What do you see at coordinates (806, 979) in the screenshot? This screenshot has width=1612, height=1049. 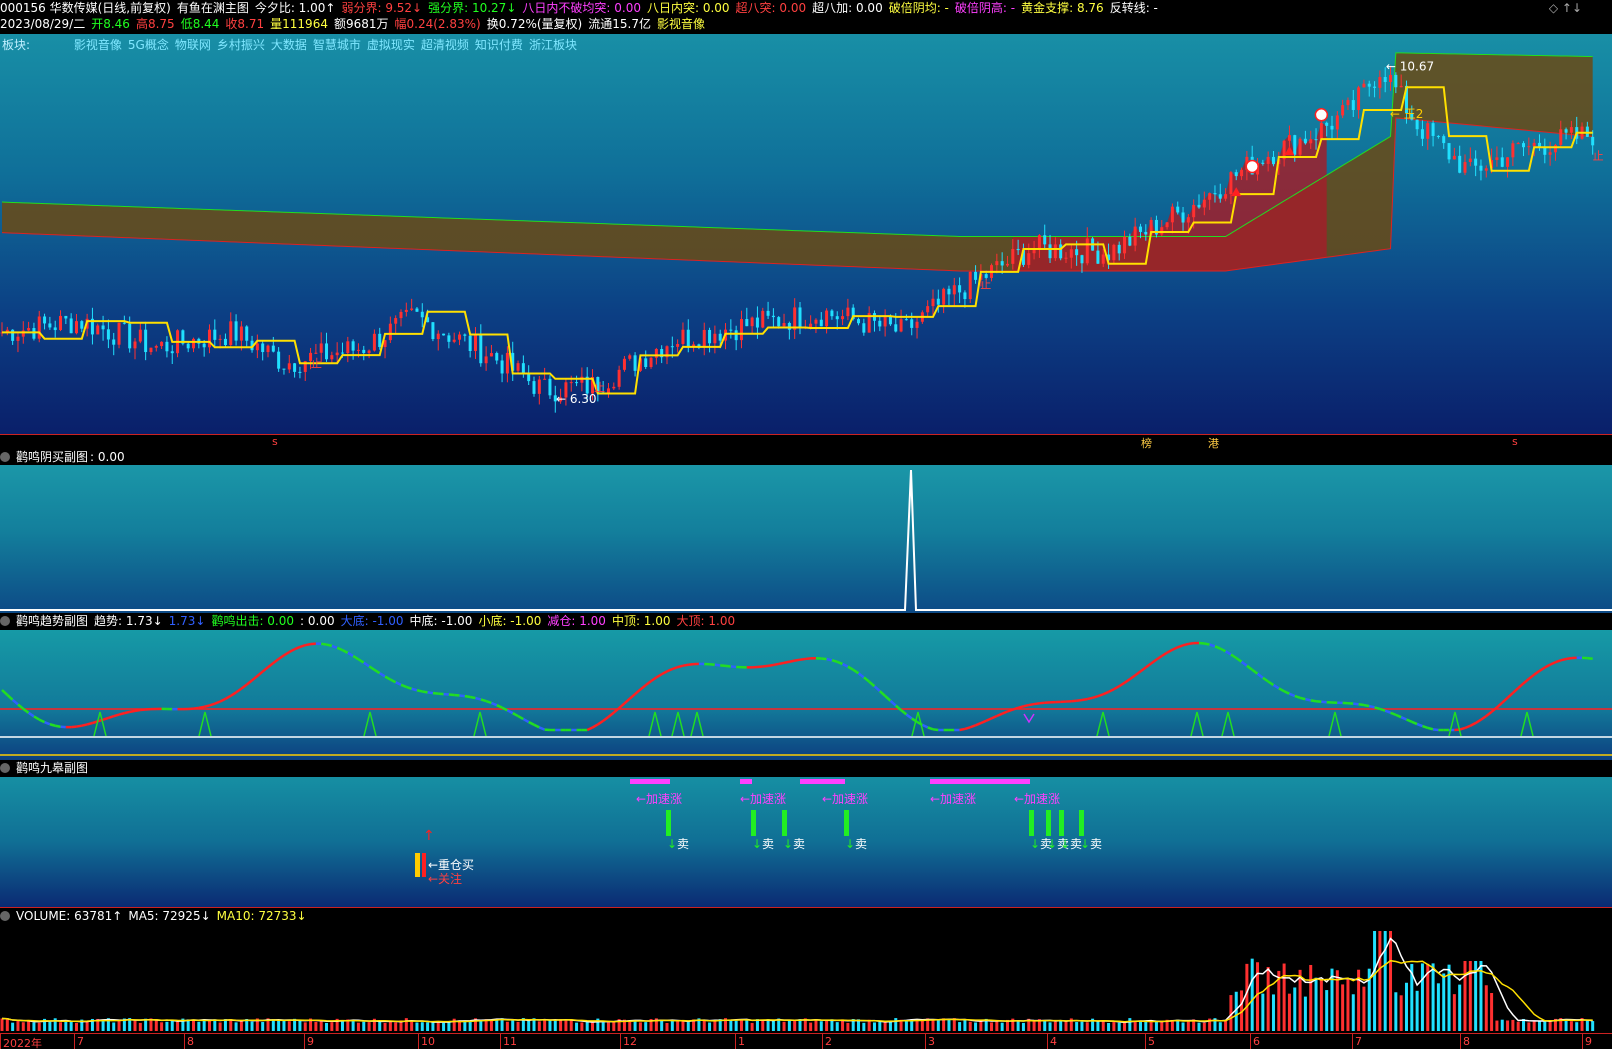 I see `volume-pane` at bounding box center [806, 979].